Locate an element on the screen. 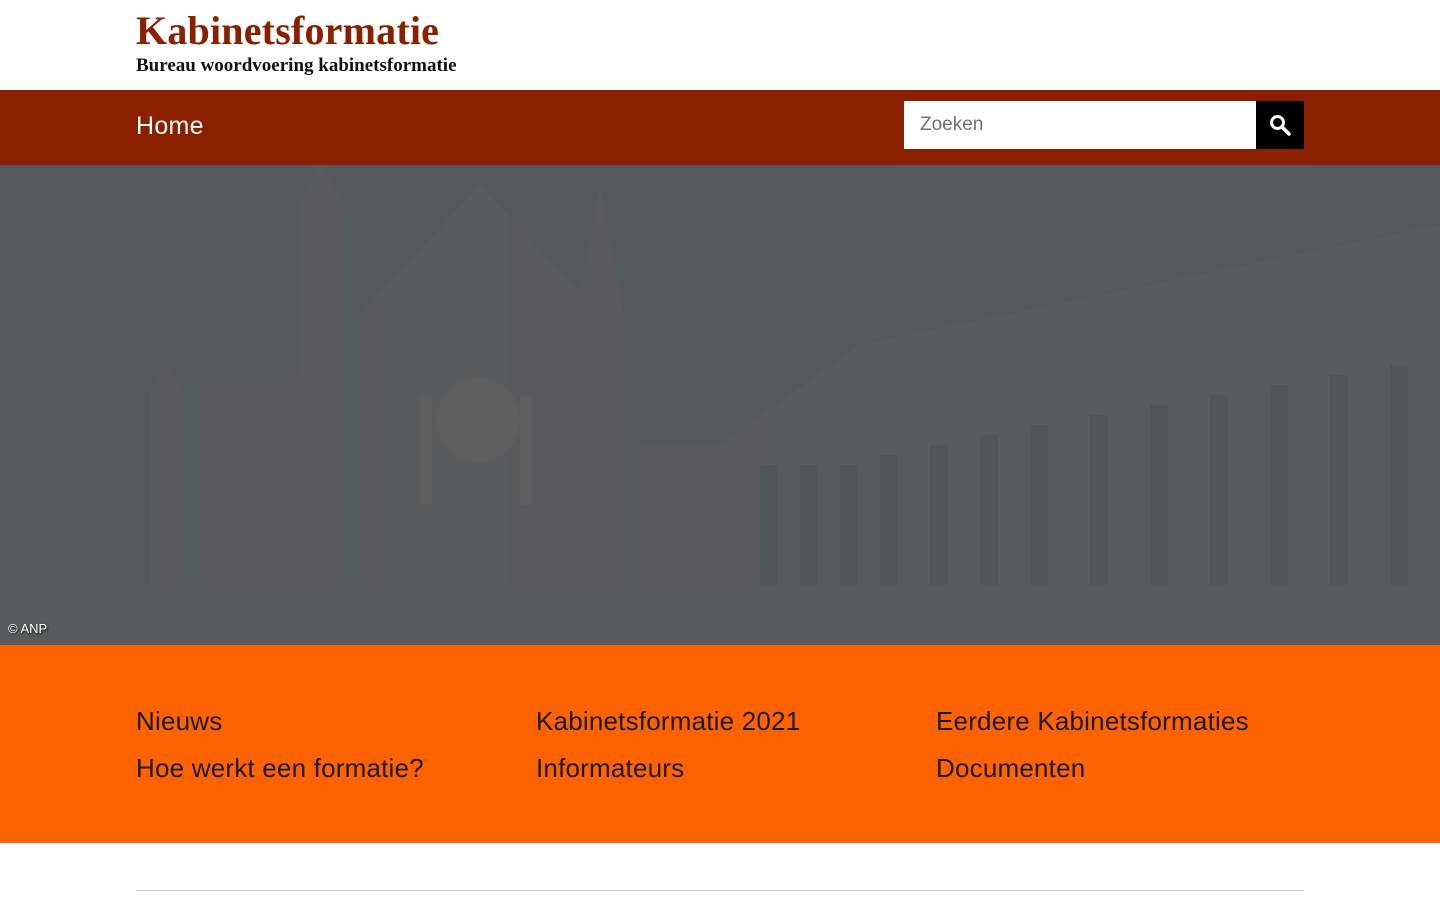  section-divider is located at coordinates (720, 890).